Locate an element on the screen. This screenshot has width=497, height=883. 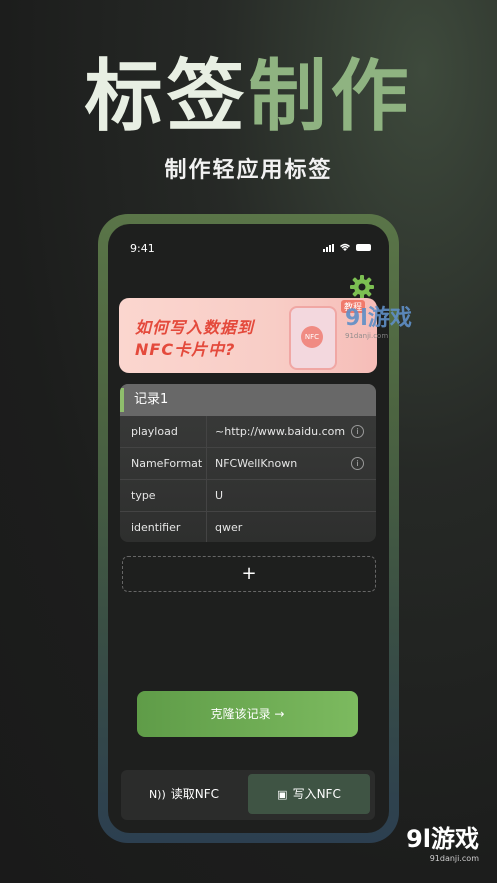
row-value: U is located at coordinates (219, 495).